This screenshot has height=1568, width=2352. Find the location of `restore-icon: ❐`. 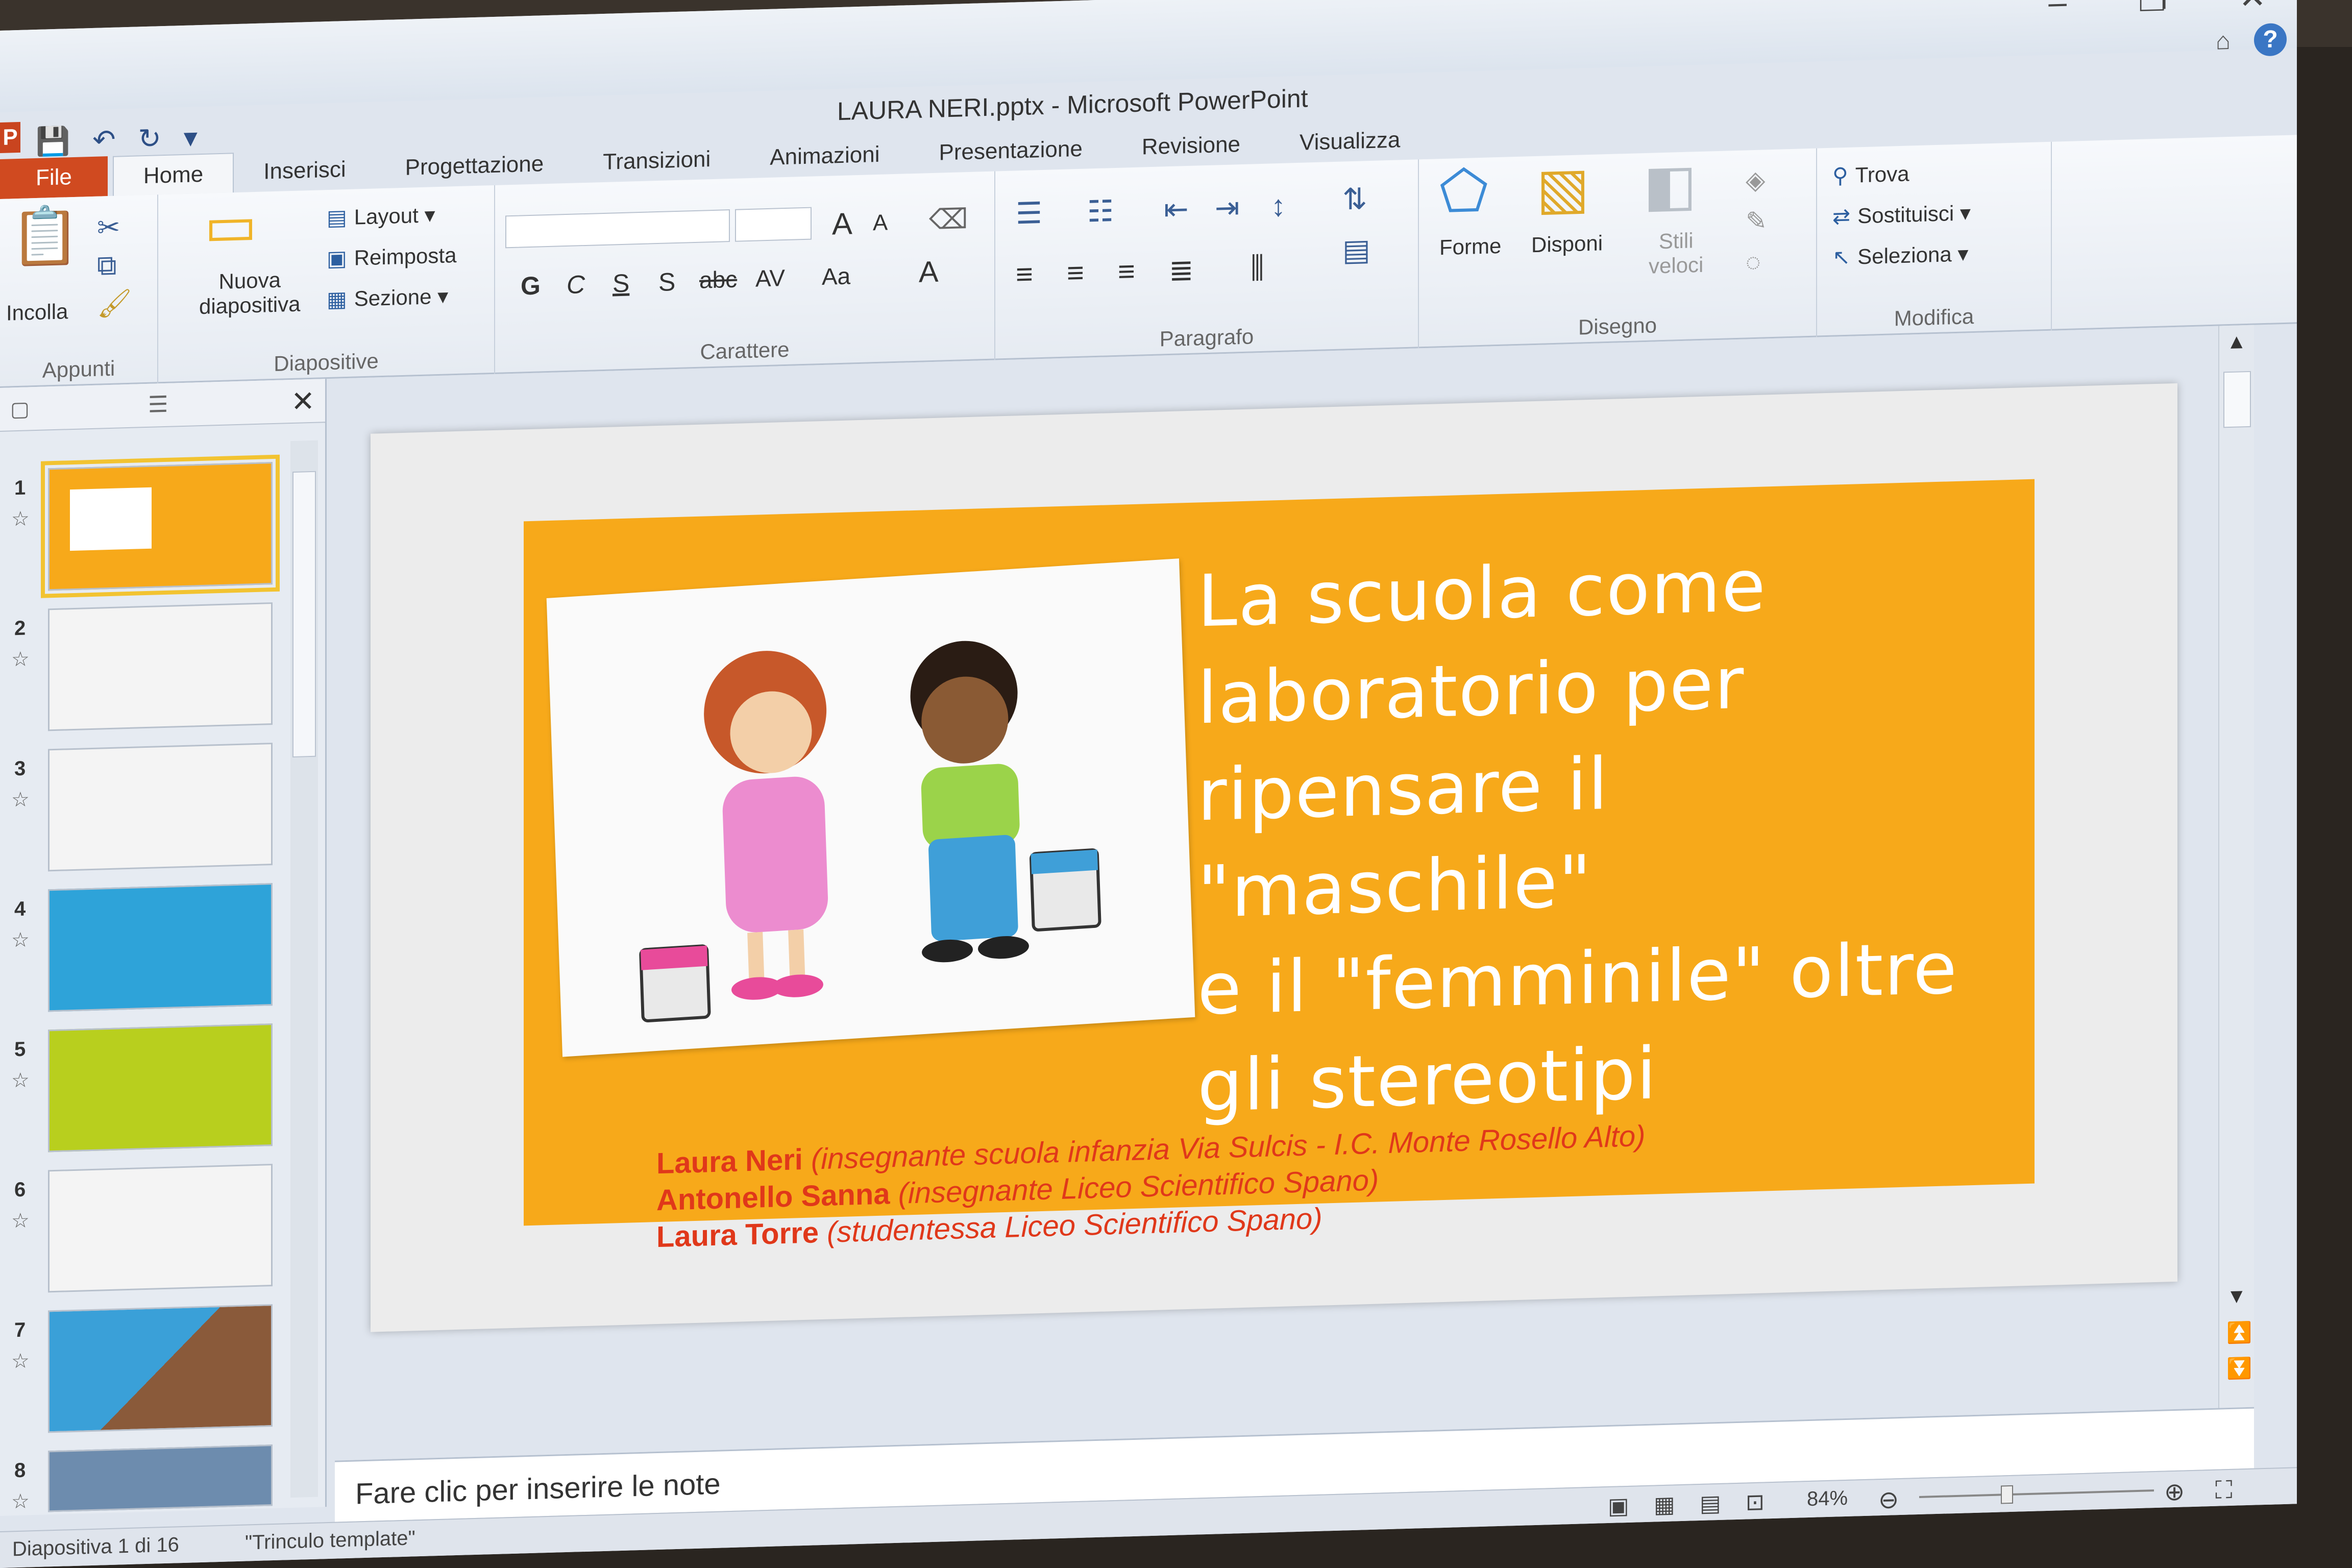

restore-icon: ❐ is located at coordinates (2152, 9).